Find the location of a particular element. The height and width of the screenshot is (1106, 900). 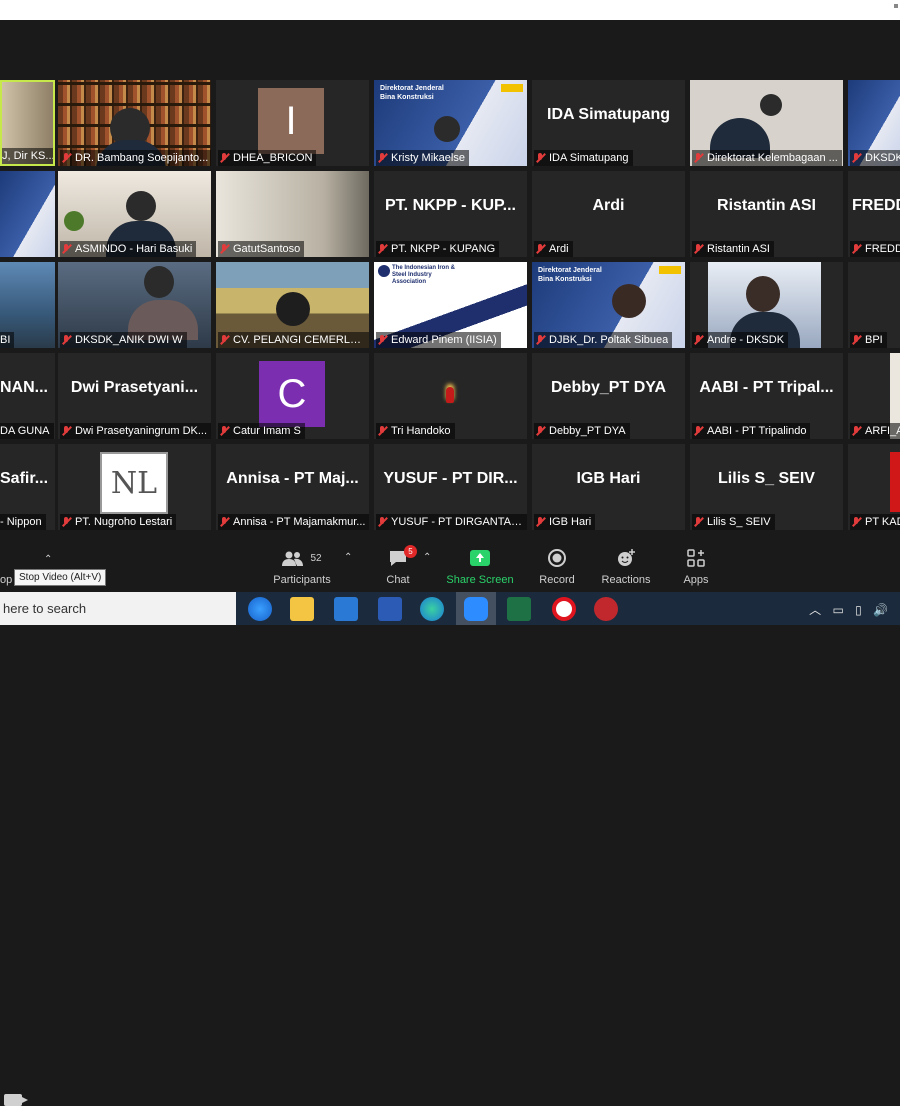

iisia-logo-icon is located at coordinates (384, 271).